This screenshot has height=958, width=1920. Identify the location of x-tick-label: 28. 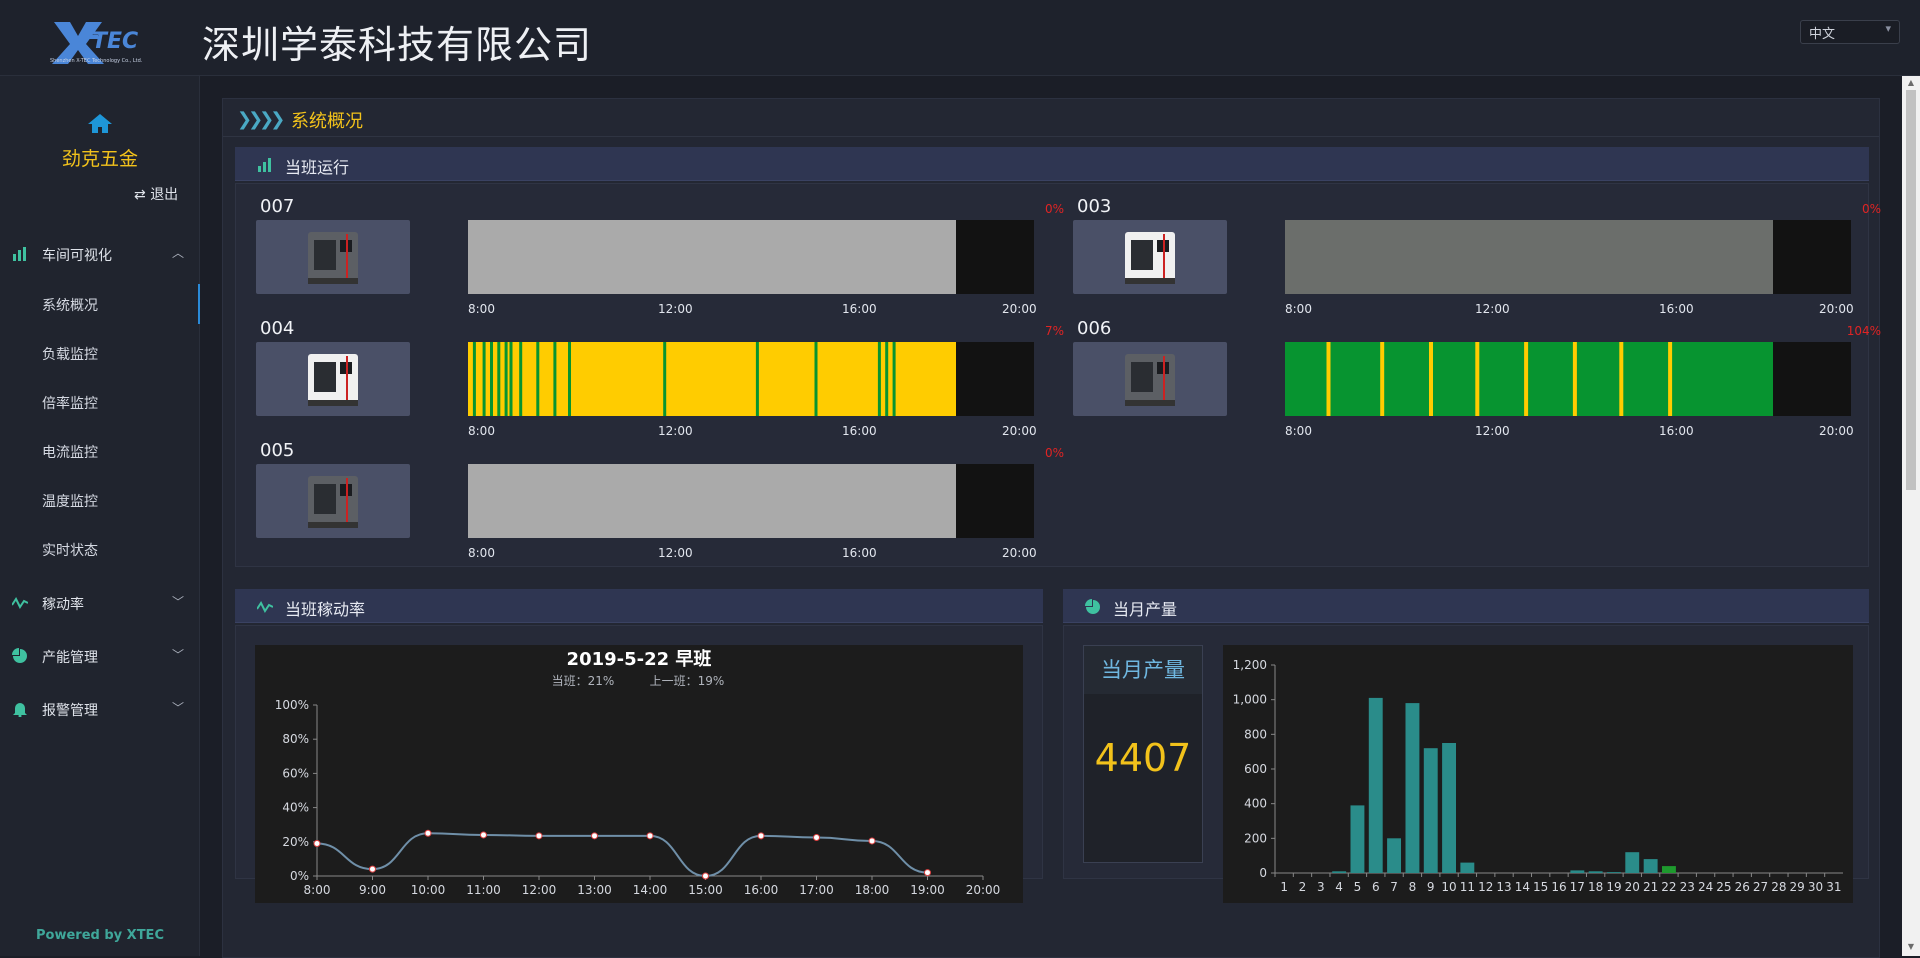
(1778, 887).